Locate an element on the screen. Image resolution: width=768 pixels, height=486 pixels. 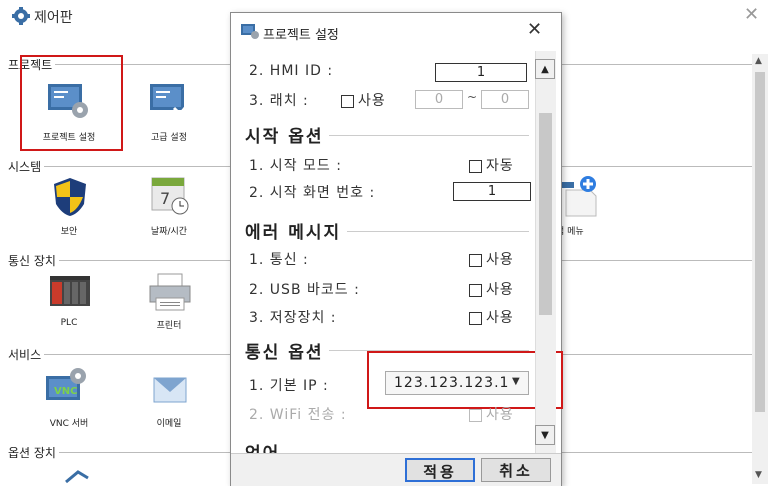
plc-item: PLC is located at coordinates (70, 301).